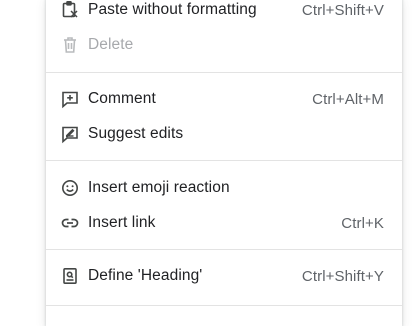  I want to click on menu-item-label: Comment, so click(122, 98).